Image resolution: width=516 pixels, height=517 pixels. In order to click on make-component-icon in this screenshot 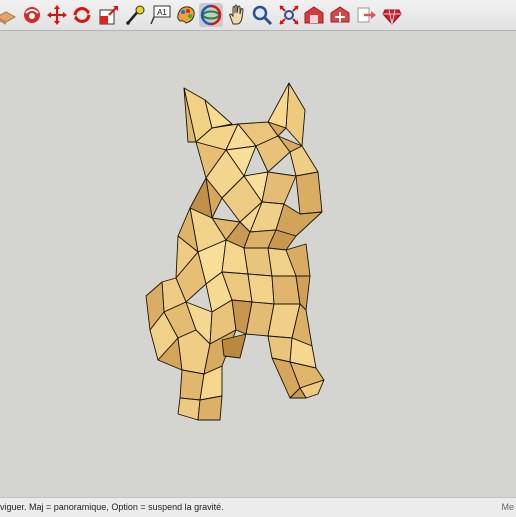, I will do `click(9, 15)`.